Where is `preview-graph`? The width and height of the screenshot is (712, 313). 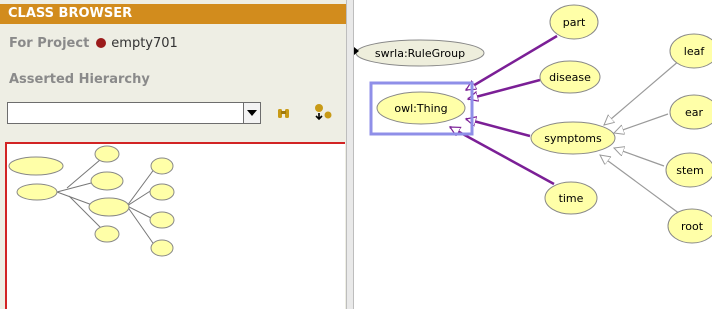
preview-graph is located at coordinates (91, 201).